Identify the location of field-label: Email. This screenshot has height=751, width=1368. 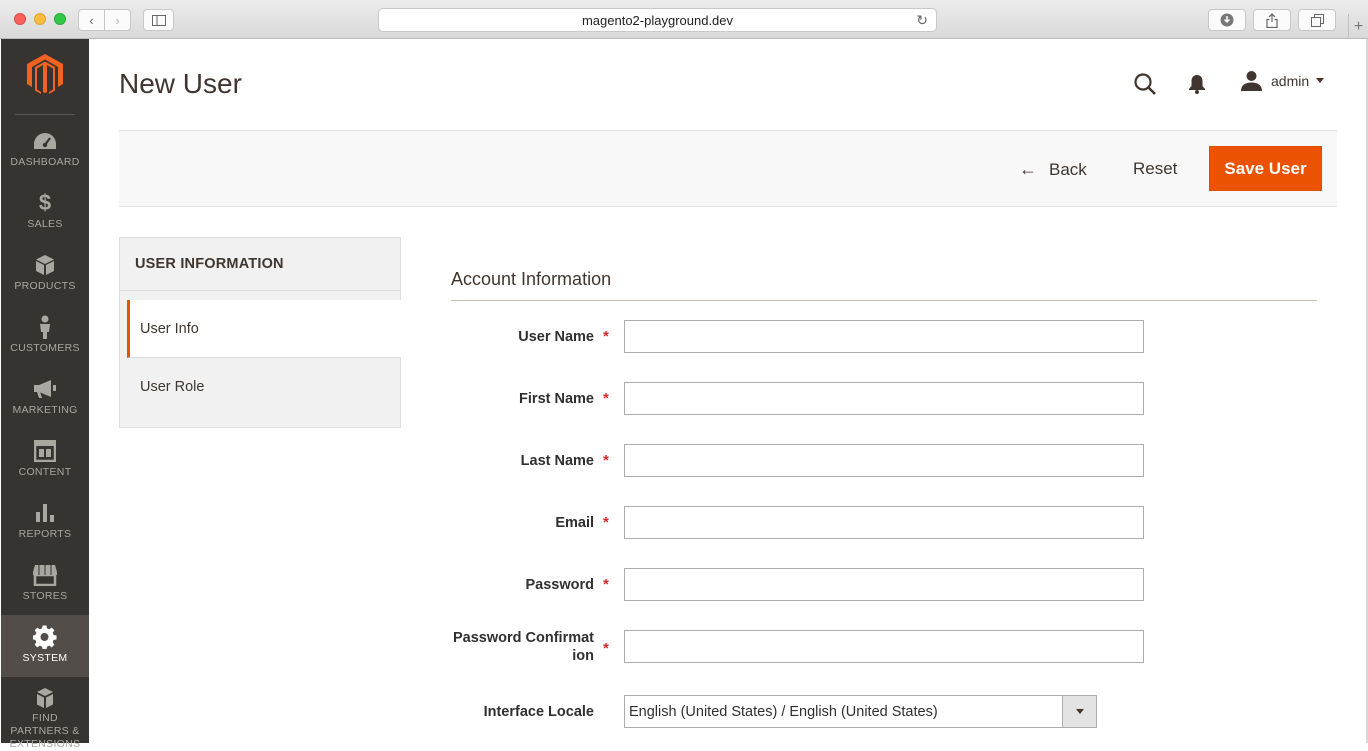
(574, 523).